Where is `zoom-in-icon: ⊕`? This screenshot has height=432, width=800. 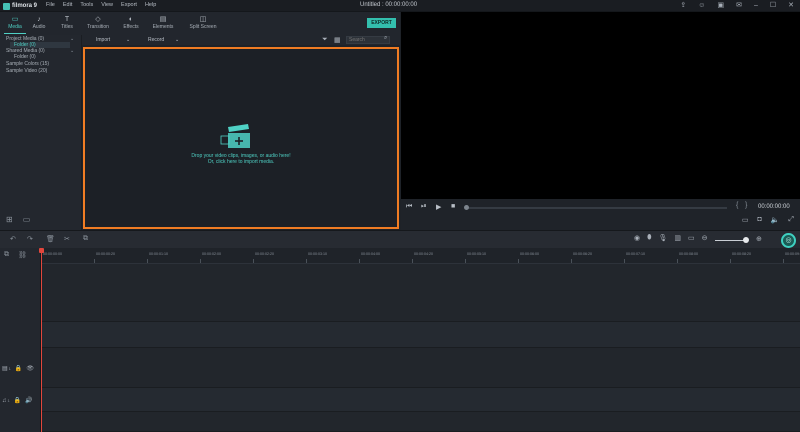
zoom-in-icon: ⊕ is located at coordinates (759, 239).